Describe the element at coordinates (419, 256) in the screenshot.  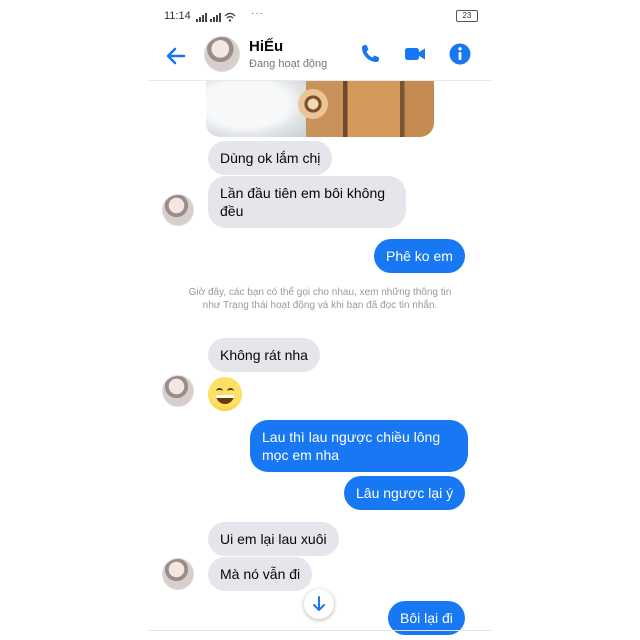
I see `message-bubble-outgoing: Phê ko em` at that location.